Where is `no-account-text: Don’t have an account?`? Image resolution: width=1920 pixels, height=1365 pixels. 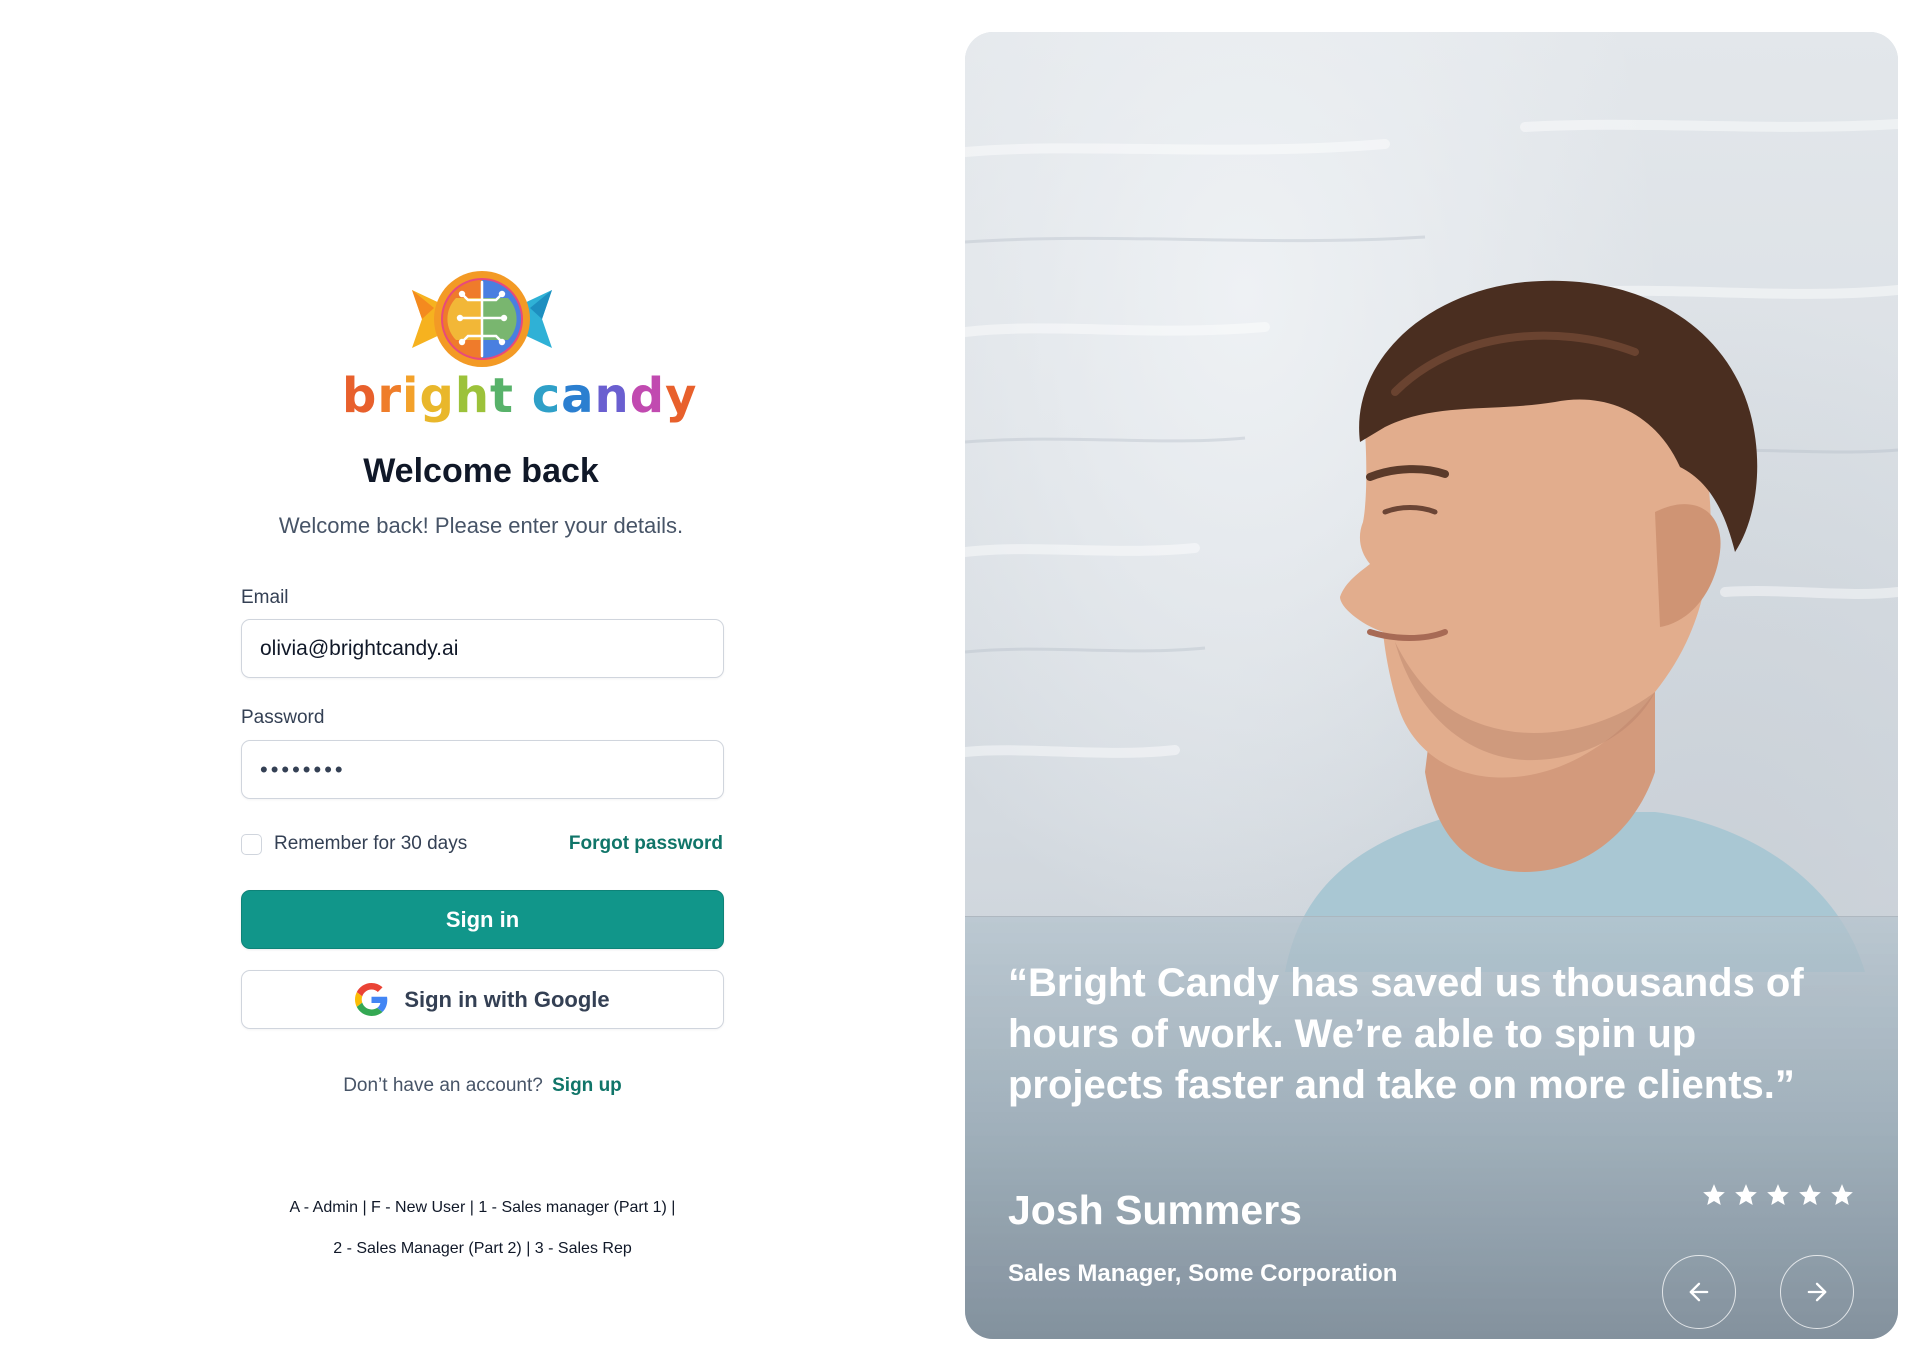
no-account-text: Don’t have an account? is located at coordinates (443, 1085).